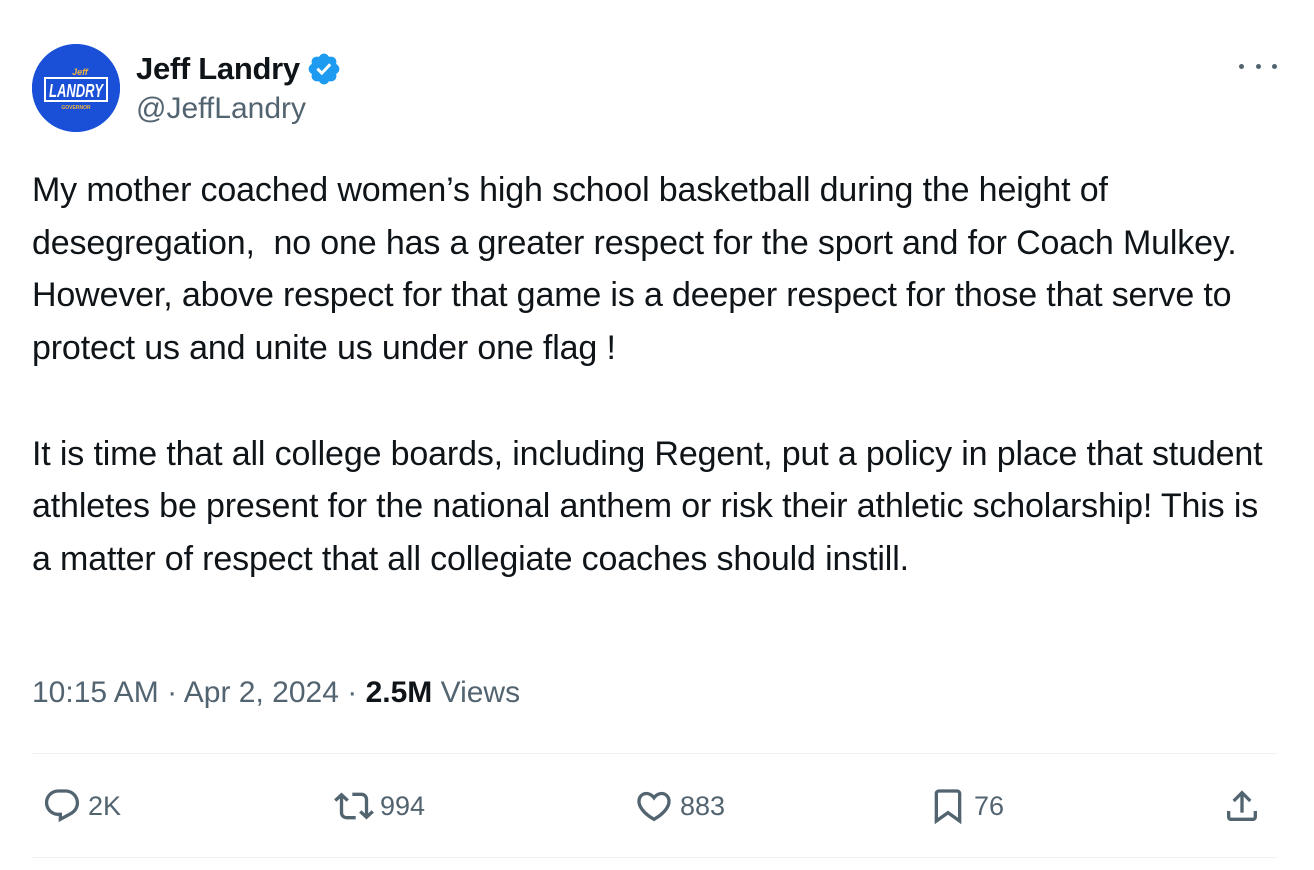  I want to click on author-block: Jeff Landry @JeffLandry, so click(239, 88).